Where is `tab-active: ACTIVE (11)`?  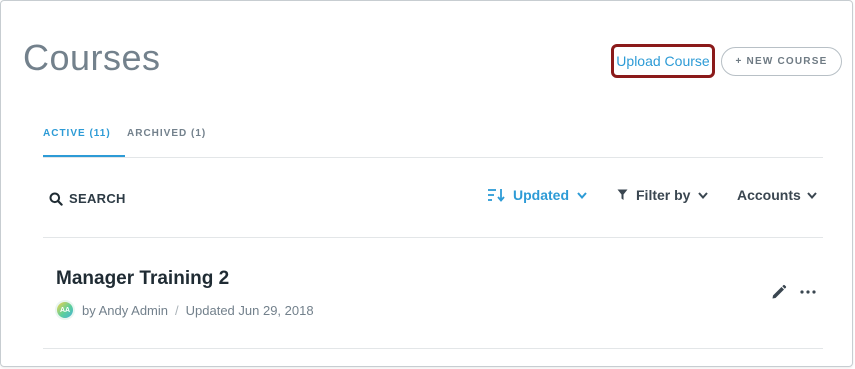
tab-active: ACTIVE (11) is located at coordinates (84, 142).